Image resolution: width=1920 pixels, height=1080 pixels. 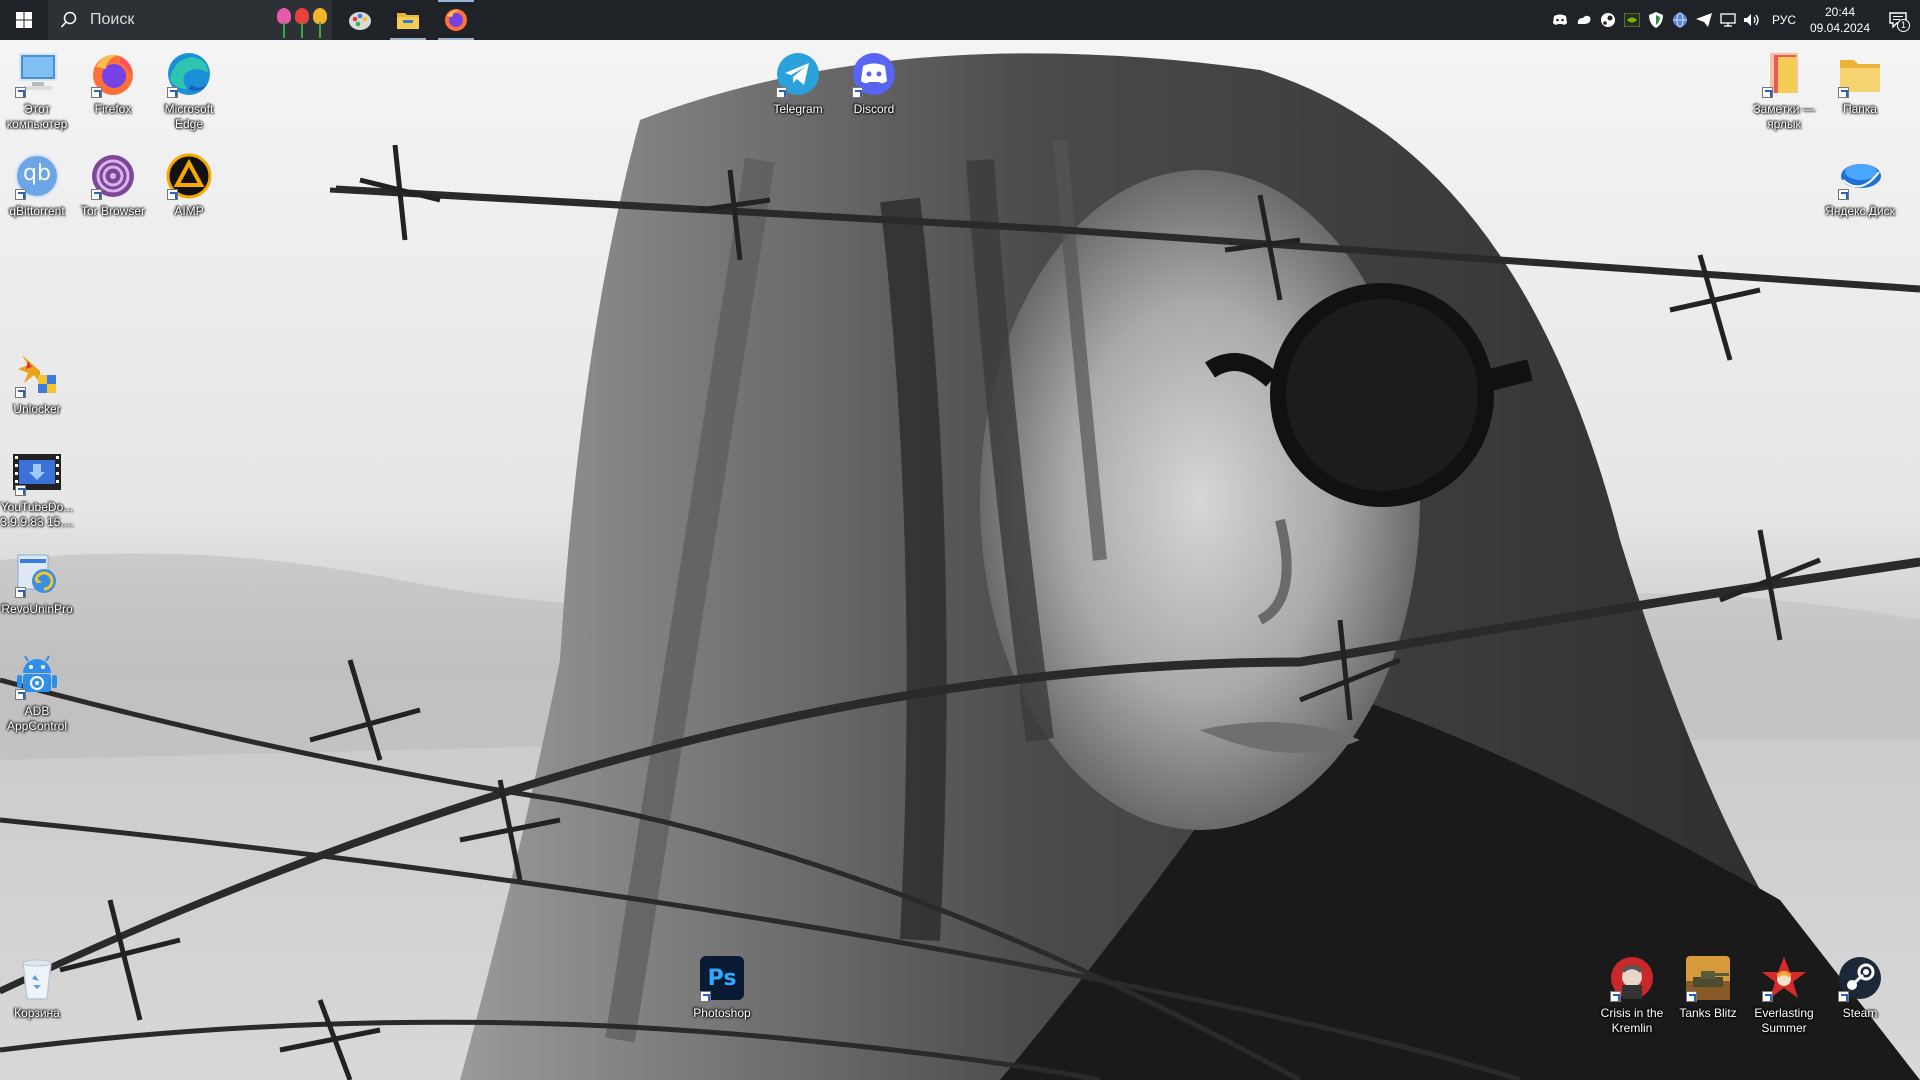 I want to click on clock-time: 20:44, so click(x=1840, y=12).